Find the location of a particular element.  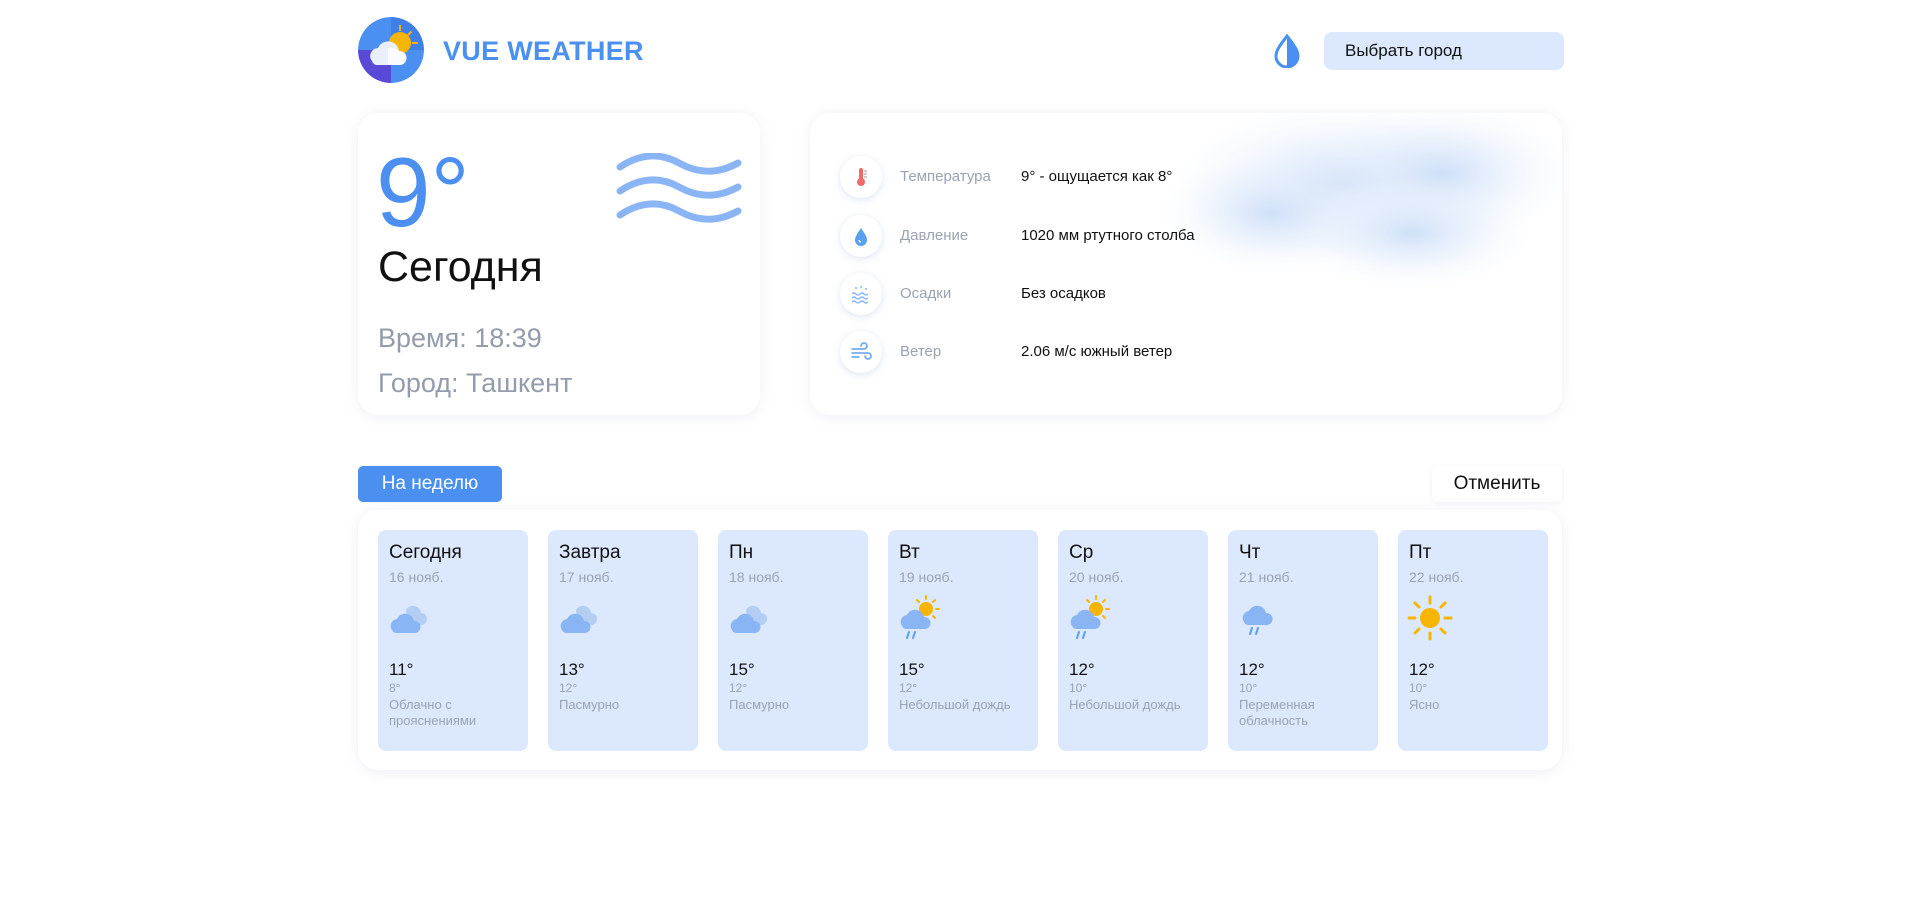

week-forecast-button: На неделю is located at coordinates (430, 484).